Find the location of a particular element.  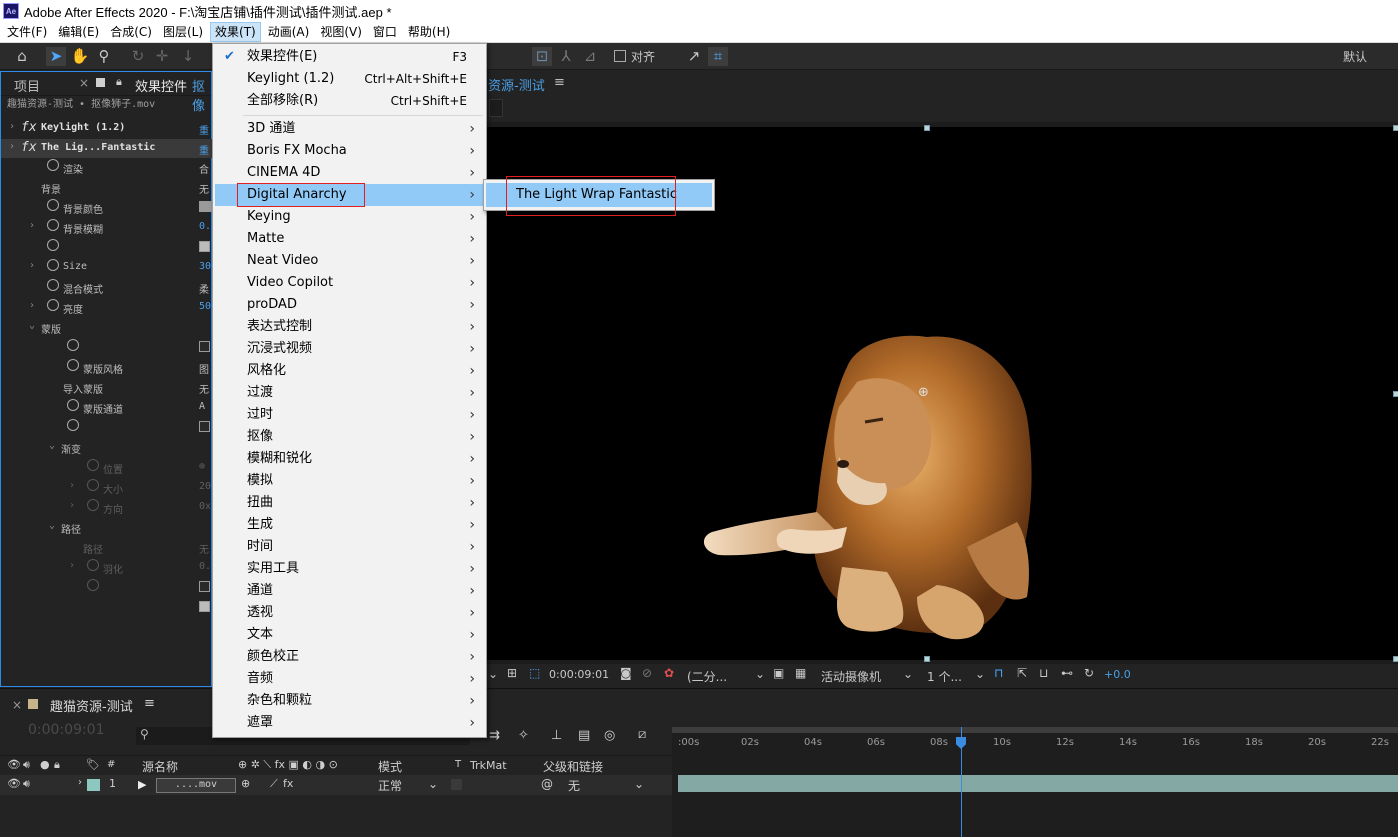

world-axis-icon: ⅄ is located at coordinates (566, 56).